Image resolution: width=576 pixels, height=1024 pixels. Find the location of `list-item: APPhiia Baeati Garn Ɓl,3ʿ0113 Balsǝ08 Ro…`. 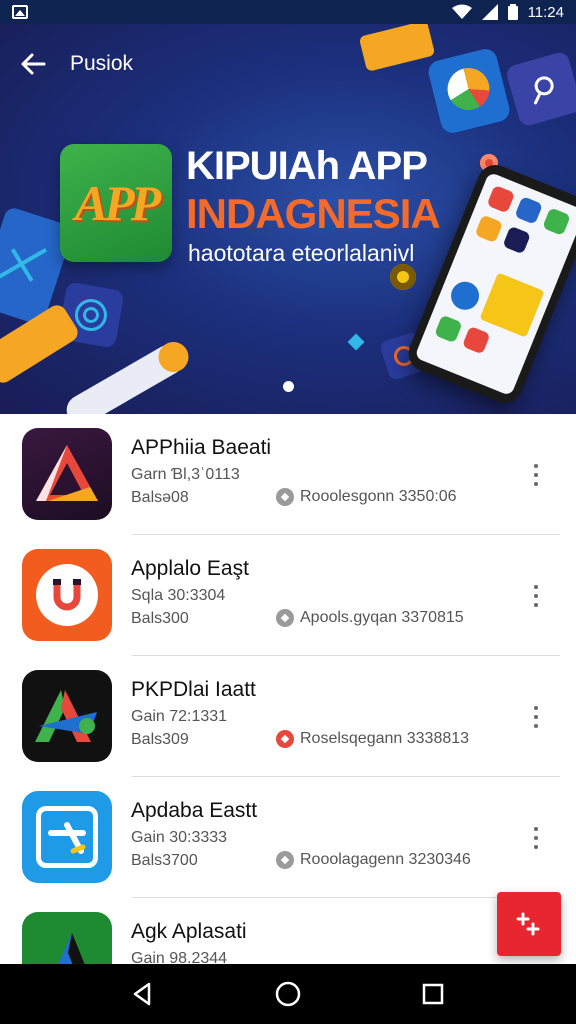

list-item: APPhiia Baeati Garn Ɓl,3ʿ0113 Balsǝ08 Ro… is located at coordinates (288, 474).